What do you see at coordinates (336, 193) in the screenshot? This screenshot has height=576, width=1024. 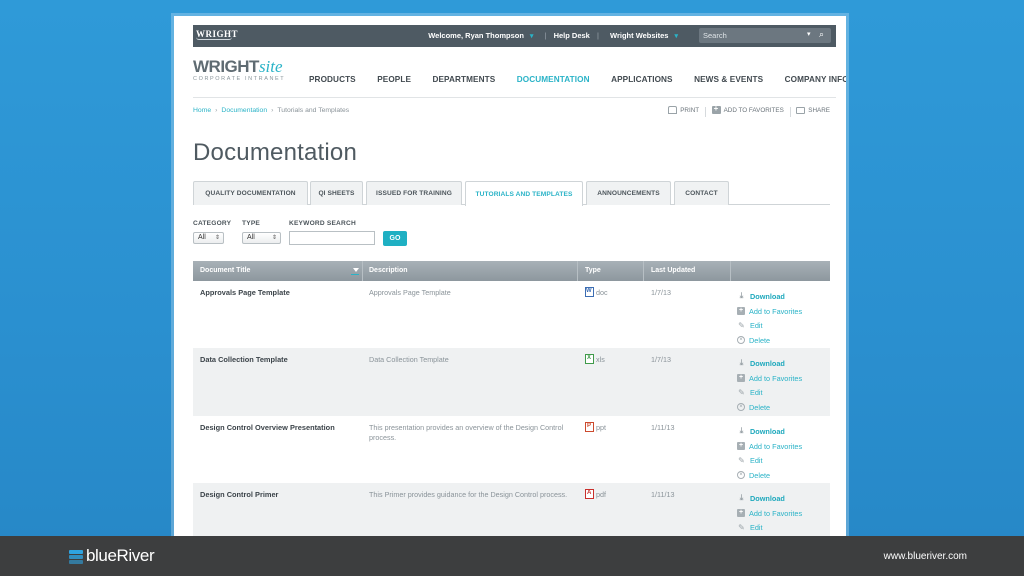 I see `tab-qi-sheets: QI SHEETS` at bounding box center [336, 193].